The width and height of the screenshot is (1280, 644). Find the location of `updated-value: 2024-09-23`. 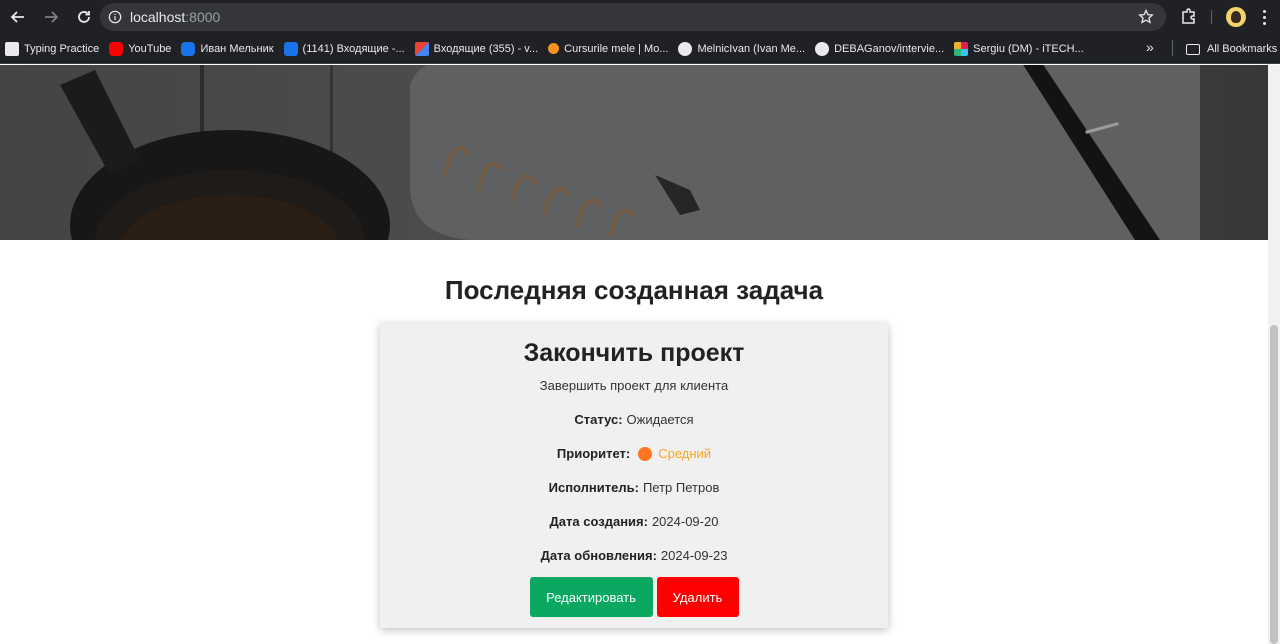

updated-value: 2024-09-23 is located at coordinates (694, 555).